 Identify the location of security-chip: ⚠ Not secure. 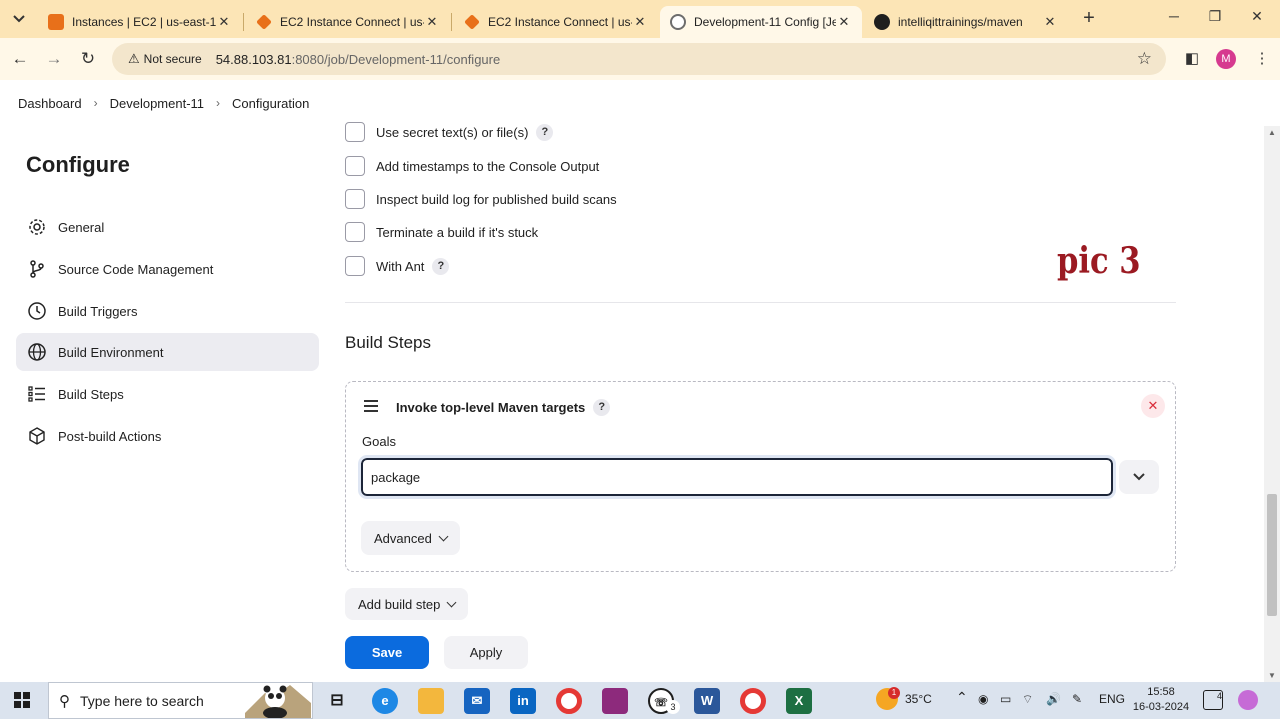
(165, 59).